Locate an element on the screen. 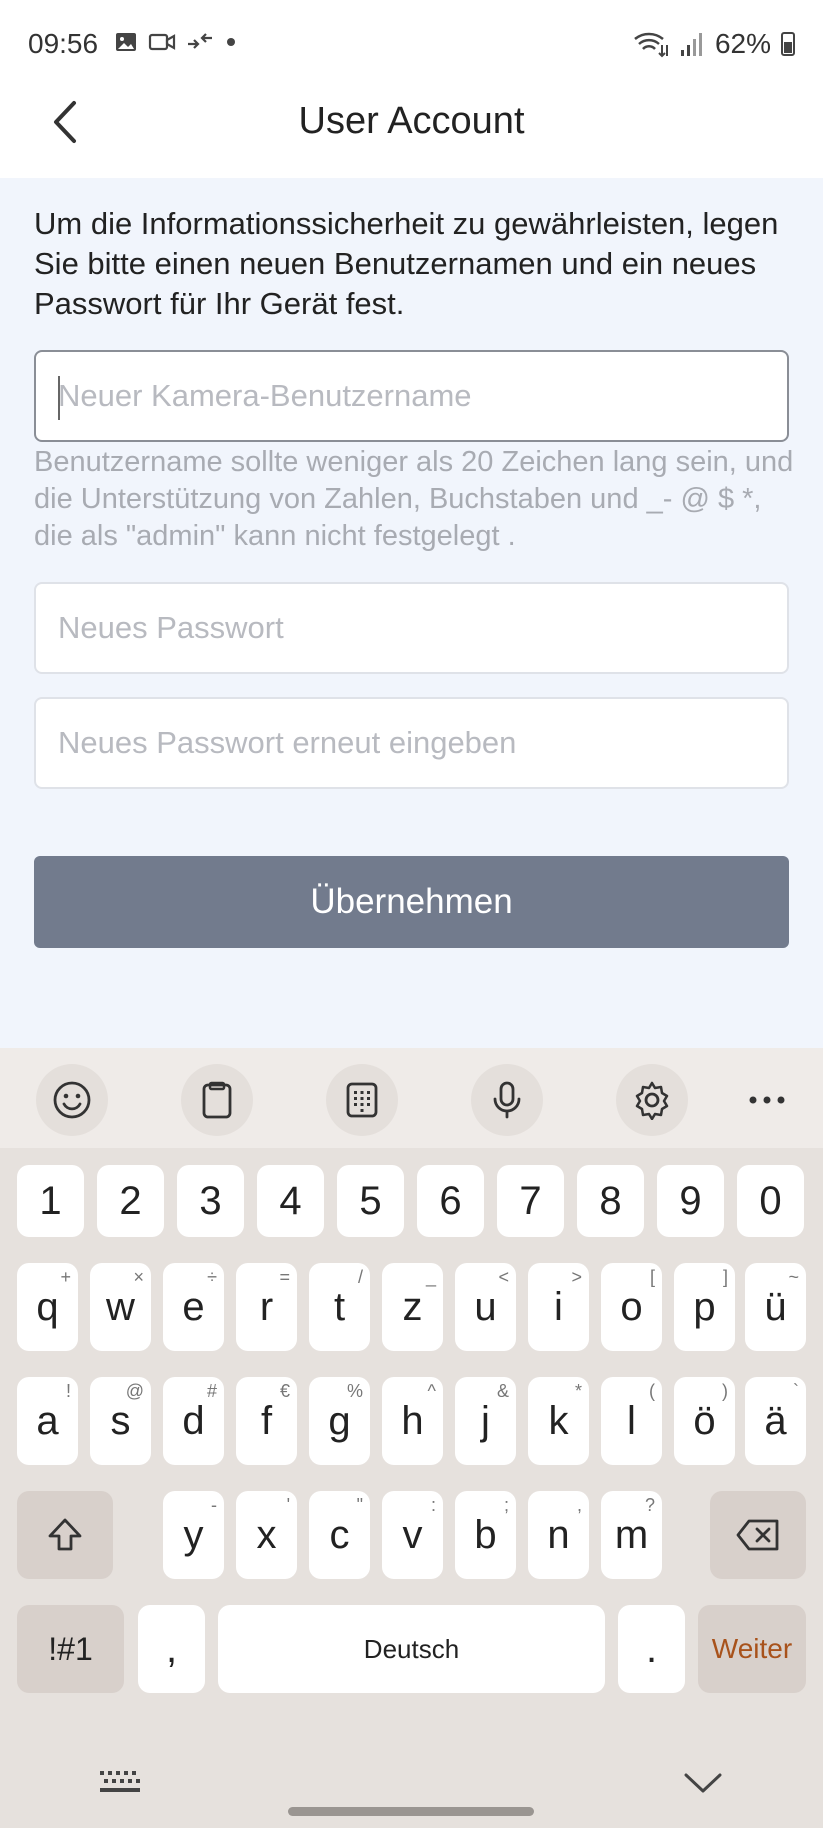 The image size is (823, 1828). username-input is located at coordinates (411, 396).